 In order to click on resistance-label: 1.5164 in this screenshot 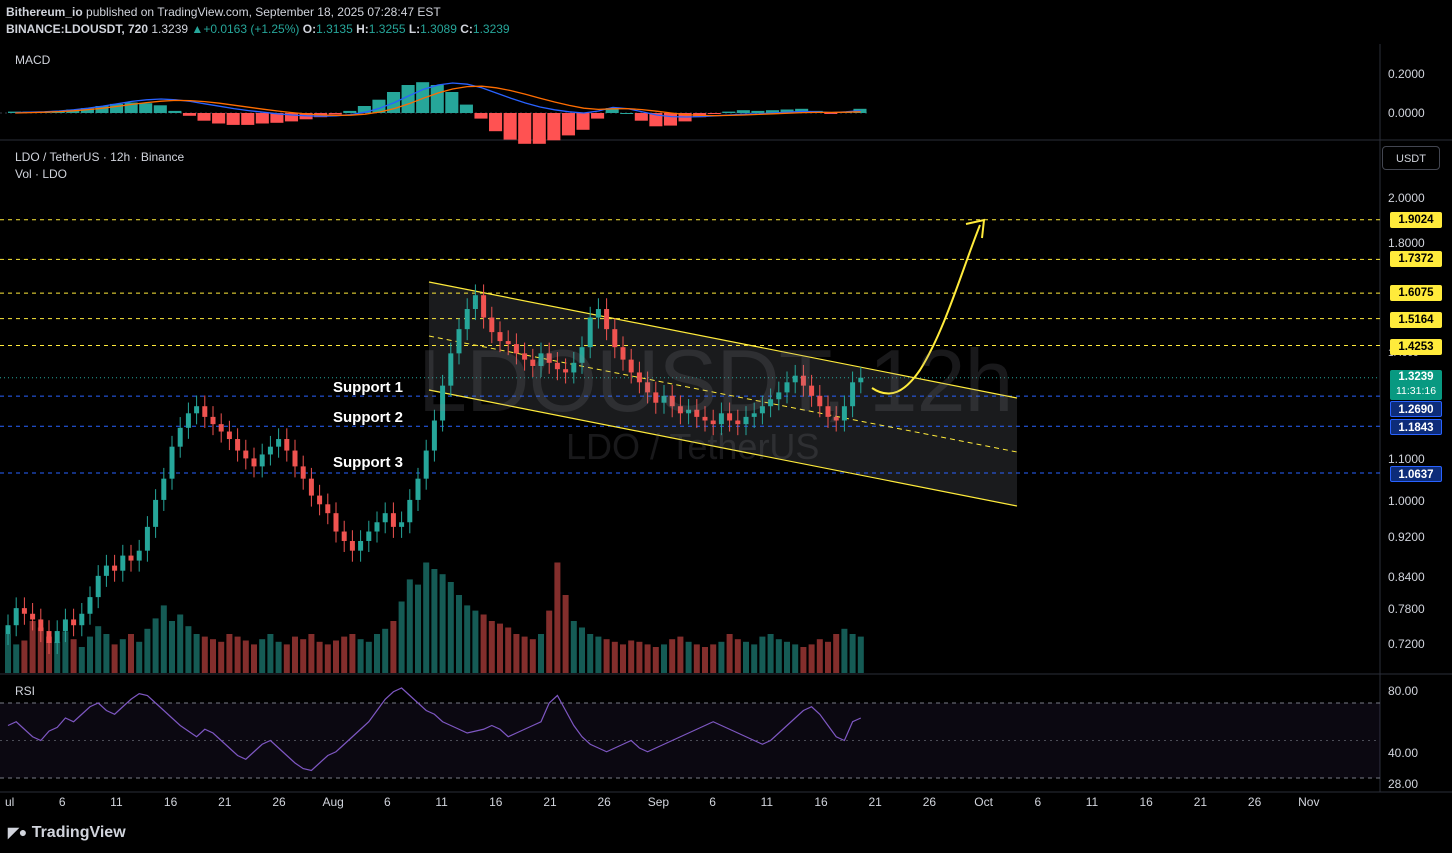, I will do `click(1416, 320)`.